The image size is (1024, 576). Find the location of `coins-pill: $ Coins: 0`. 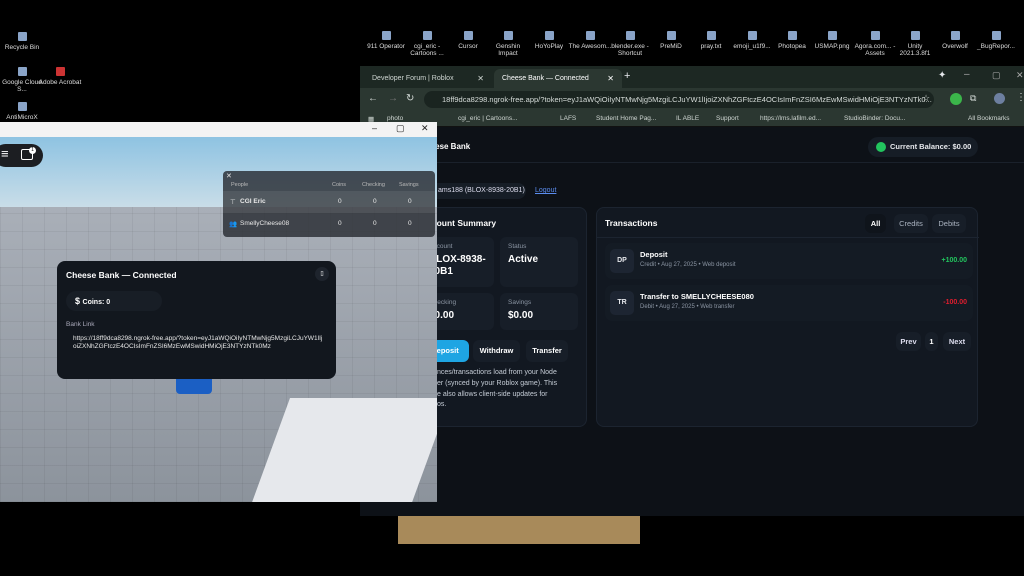

coins-pill: $ Coins: 0 is located at coordinates (114, 301).